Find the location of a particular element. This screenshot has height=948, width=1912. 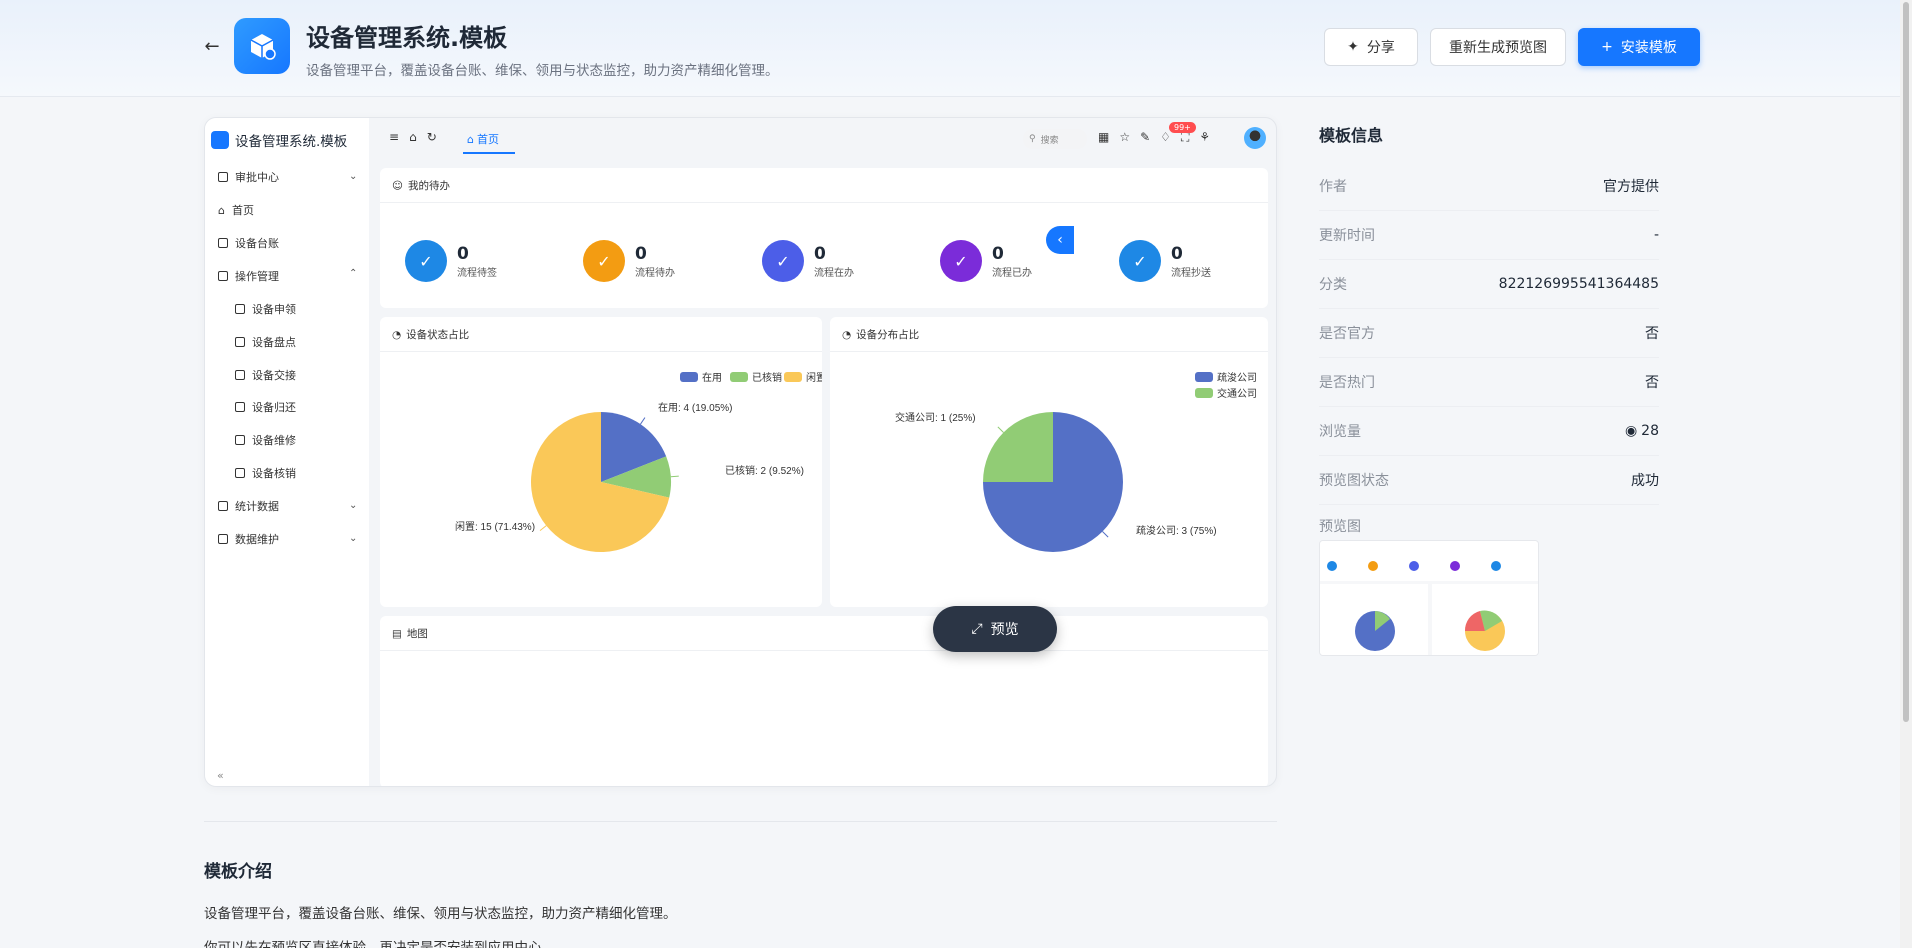

search-placeholder: 搜索 is located at coordinates (1049, 140).